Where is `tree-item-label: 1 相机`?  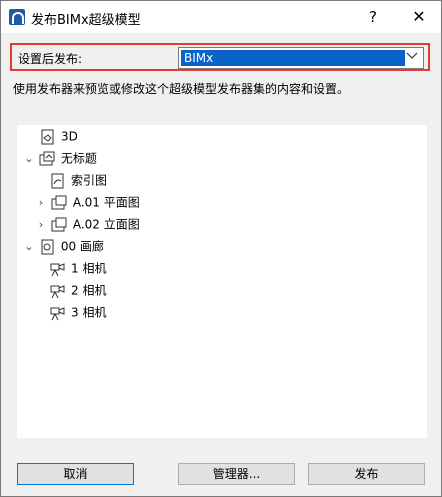 tree-item-label: 1 相机 is located at coordinates (89, 268).